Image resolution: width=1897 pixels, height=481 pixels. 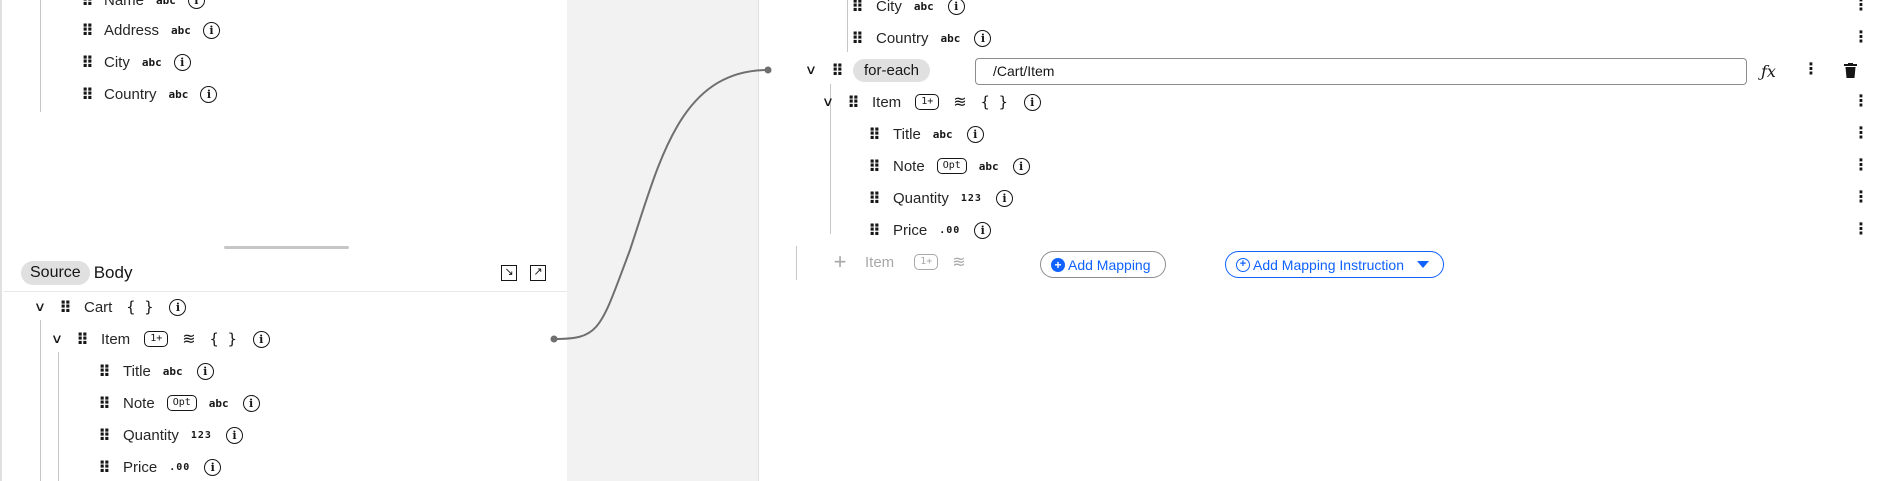 What do you see at coordinates (1361, 71) in the screenshot?
I see `for-each-expression-input: /Cart/Item` at bounding box center [1361, 71].